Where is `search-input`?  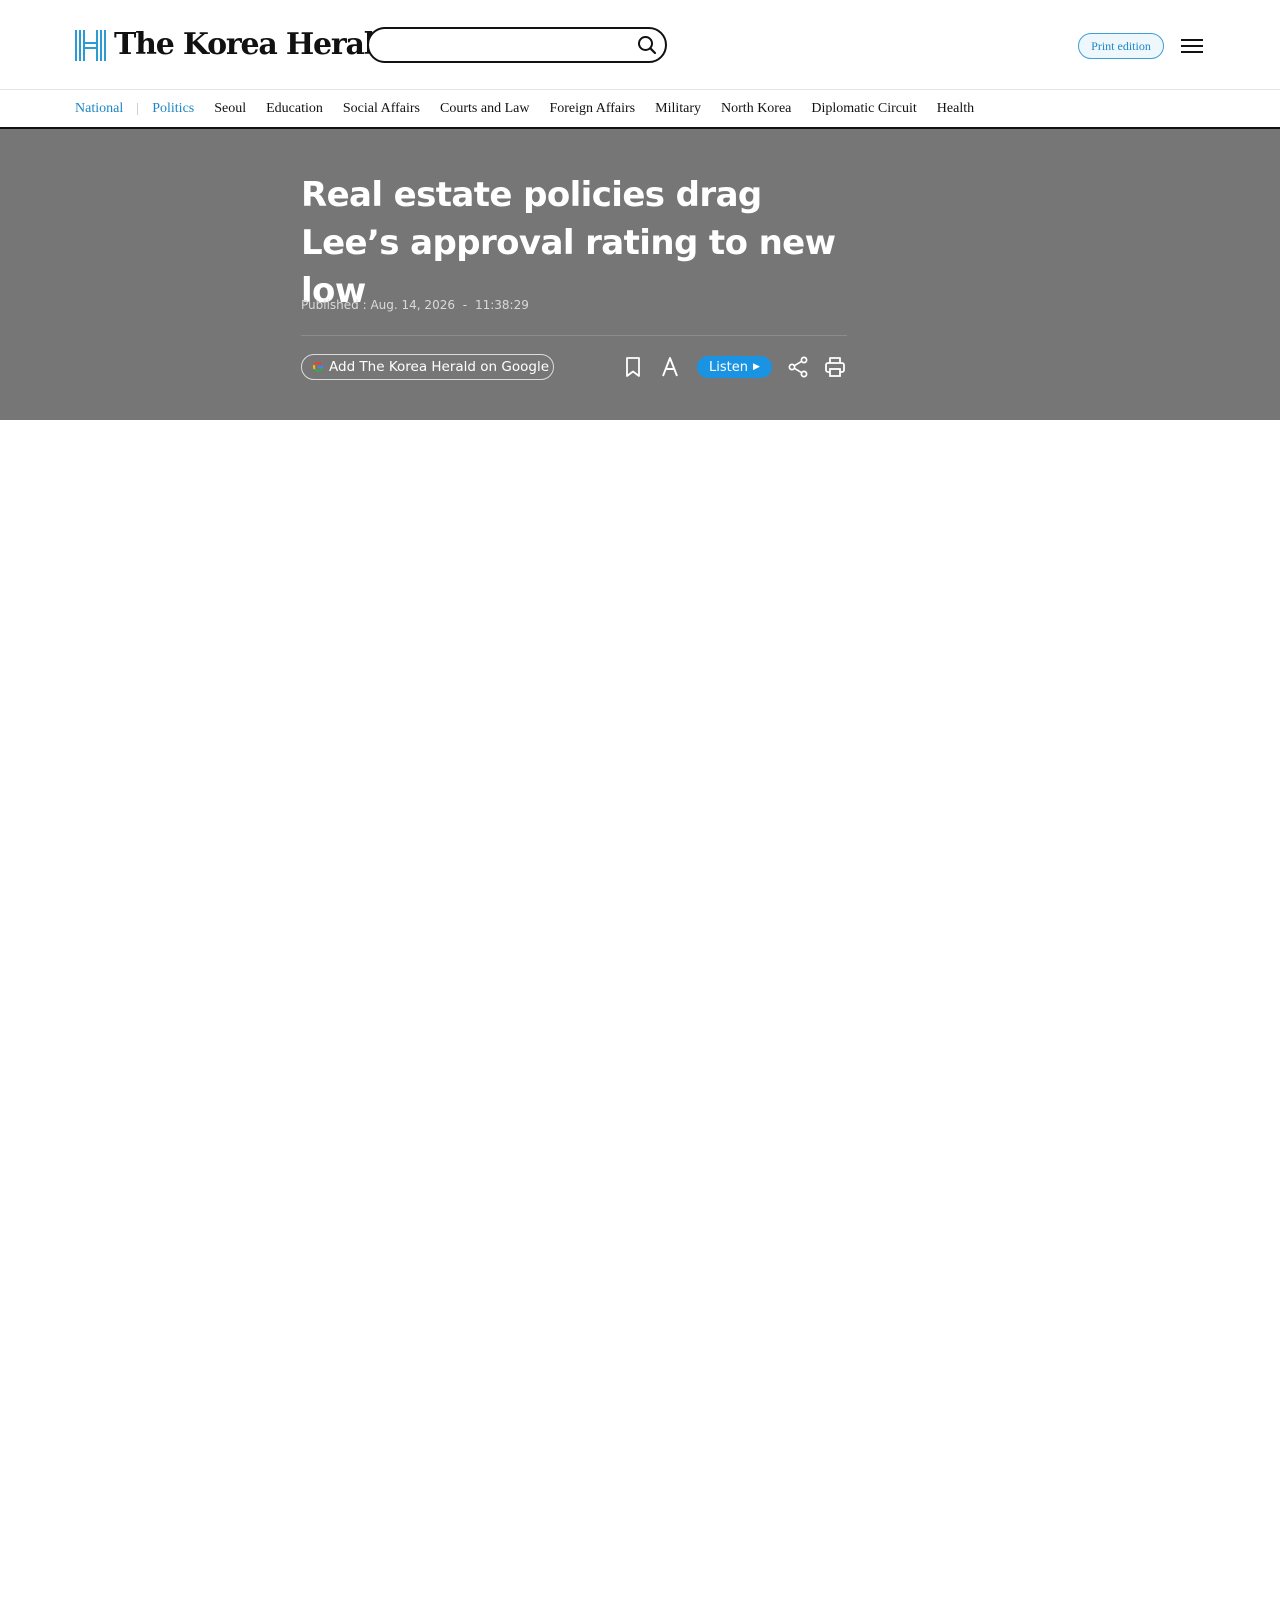
search-input is located at coordinates (503, 45).